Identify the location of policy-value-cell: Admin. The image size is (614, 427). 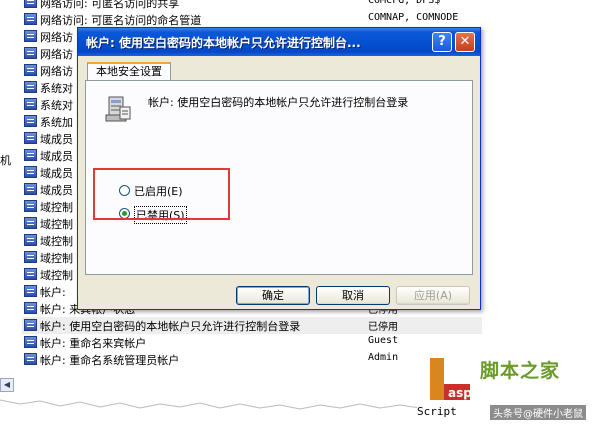
(383, 357).